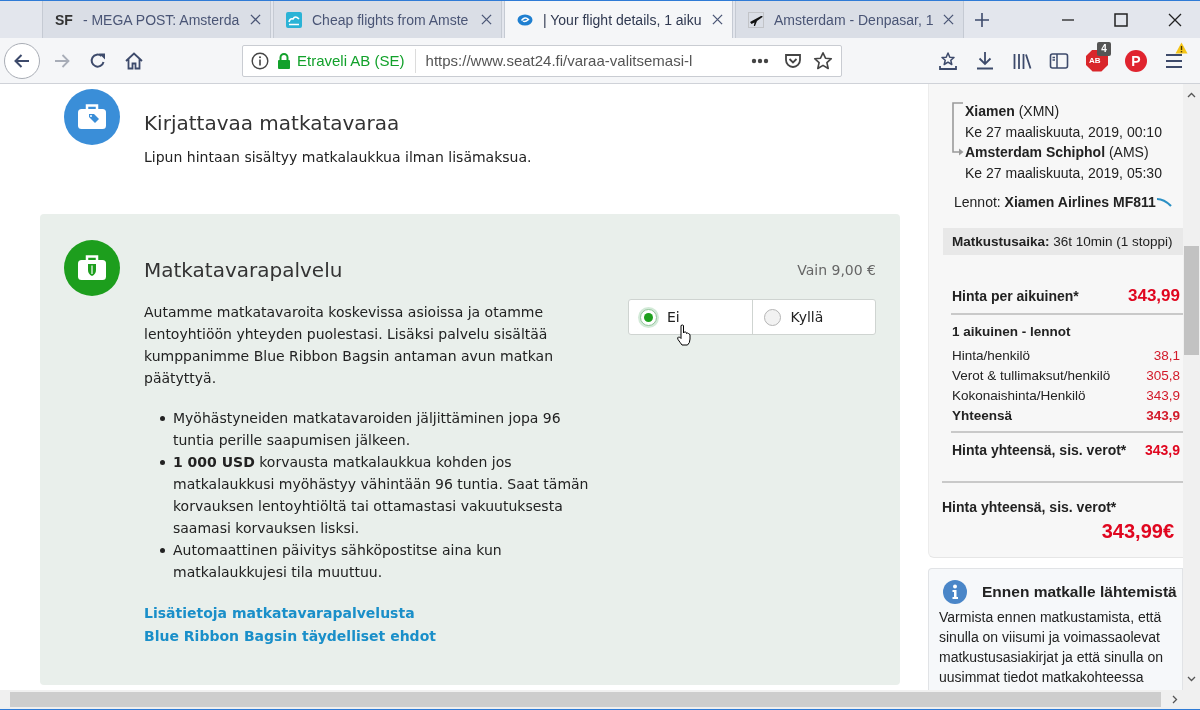 The width and height of the screenshot is (1200, 710). I want to click on price-label: Verot & tullimaksut/henkilö, so click(1031, 375).